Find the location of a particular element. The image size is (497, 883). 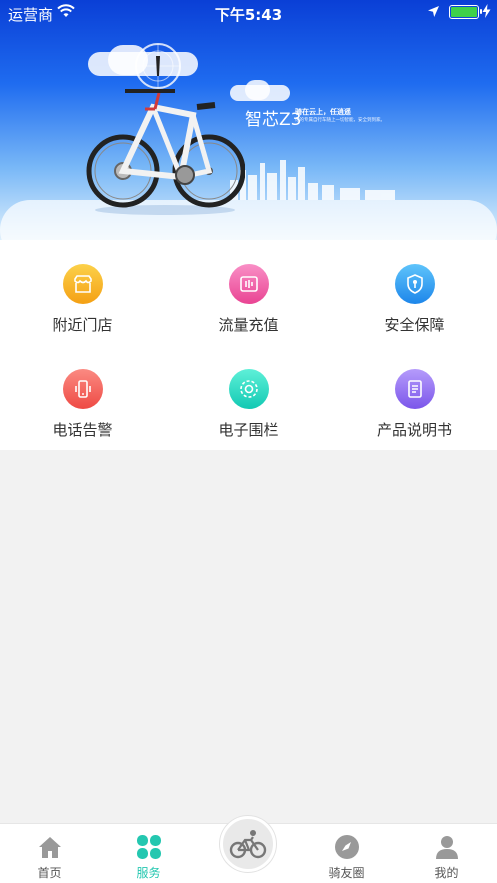

service-manual: 产品说明书 is located at coordinates (414, 397).